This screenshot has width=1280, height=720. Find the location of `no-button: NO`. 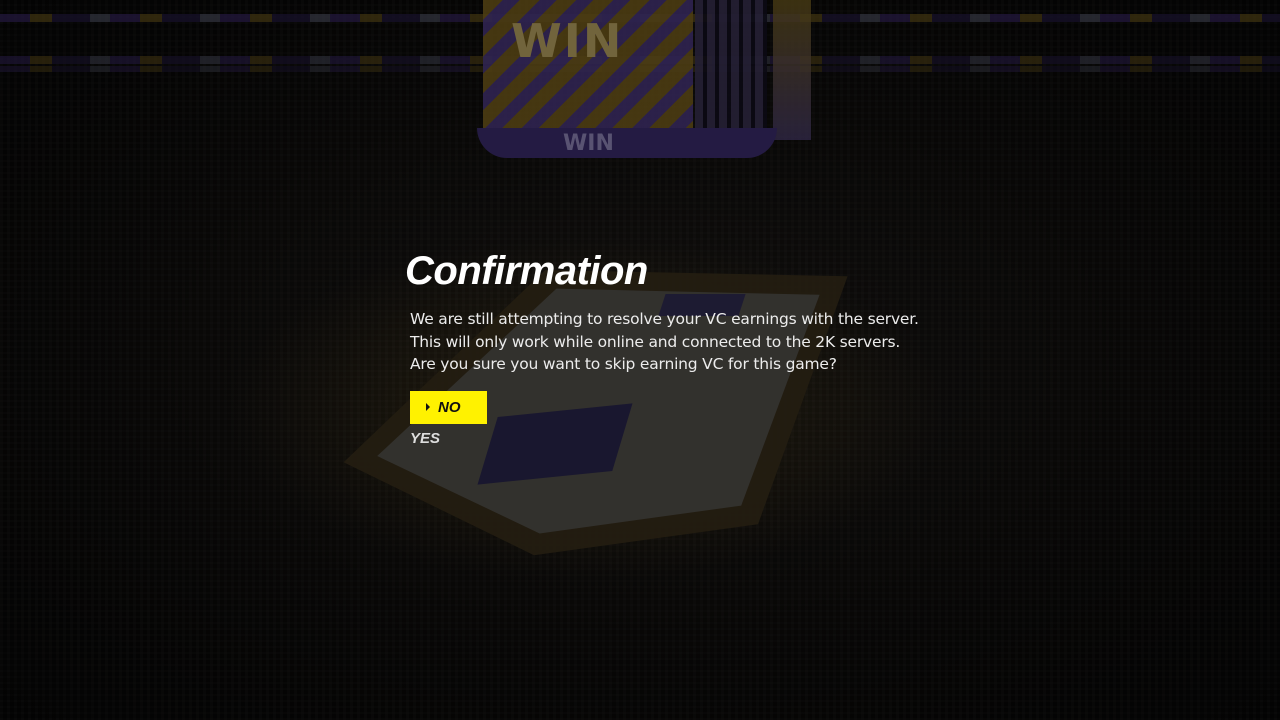

no-button: NO is located at coordinates (448, 407).